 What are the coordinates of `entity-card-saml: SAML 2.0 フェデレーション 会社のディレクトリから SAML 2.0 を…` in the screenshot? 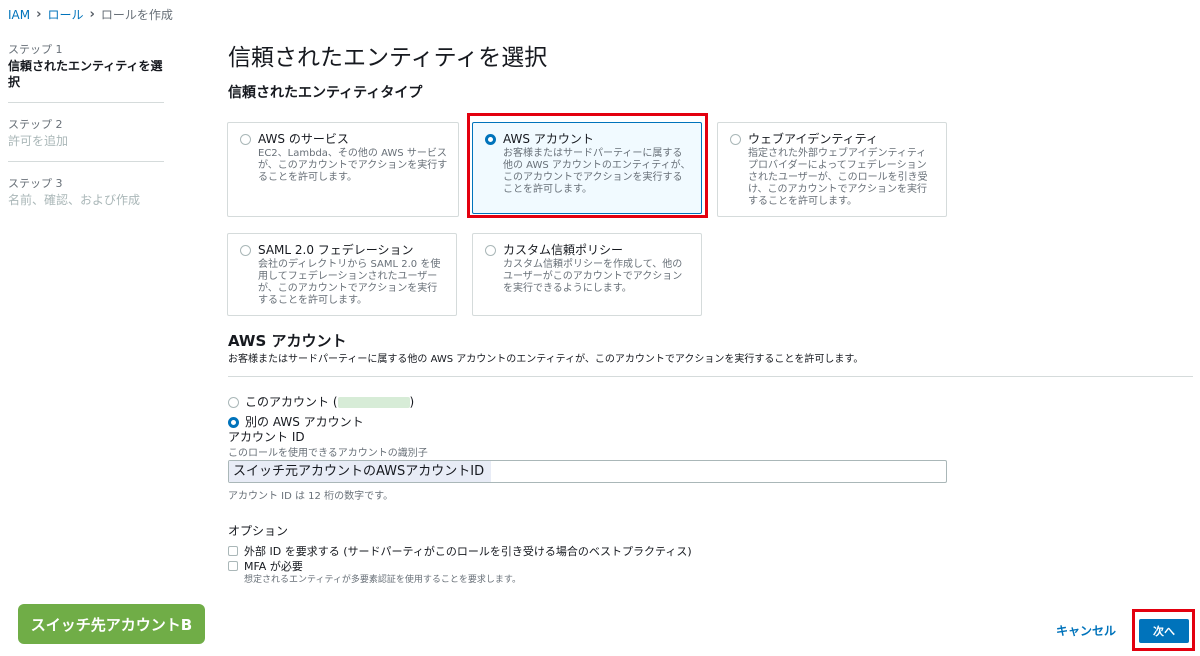 It's located at (342, 274).